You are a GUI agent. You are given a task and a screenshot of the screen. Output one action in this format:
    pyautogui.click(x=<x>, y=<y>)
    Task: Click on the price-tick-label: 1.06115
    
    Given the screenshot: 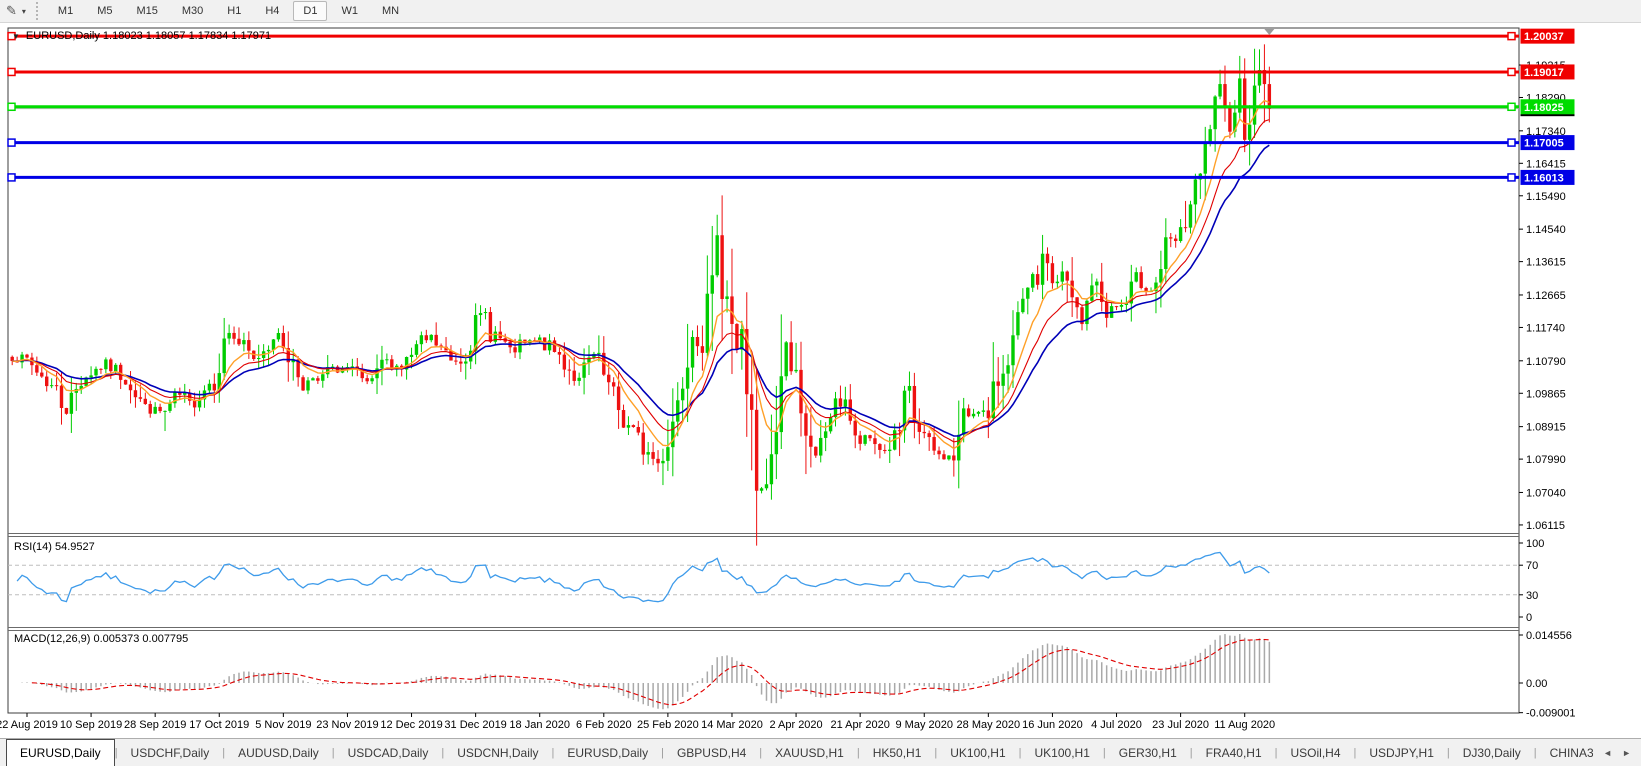 What is the action you would take?
    pyautogui.click(x=1545, y=526)
    